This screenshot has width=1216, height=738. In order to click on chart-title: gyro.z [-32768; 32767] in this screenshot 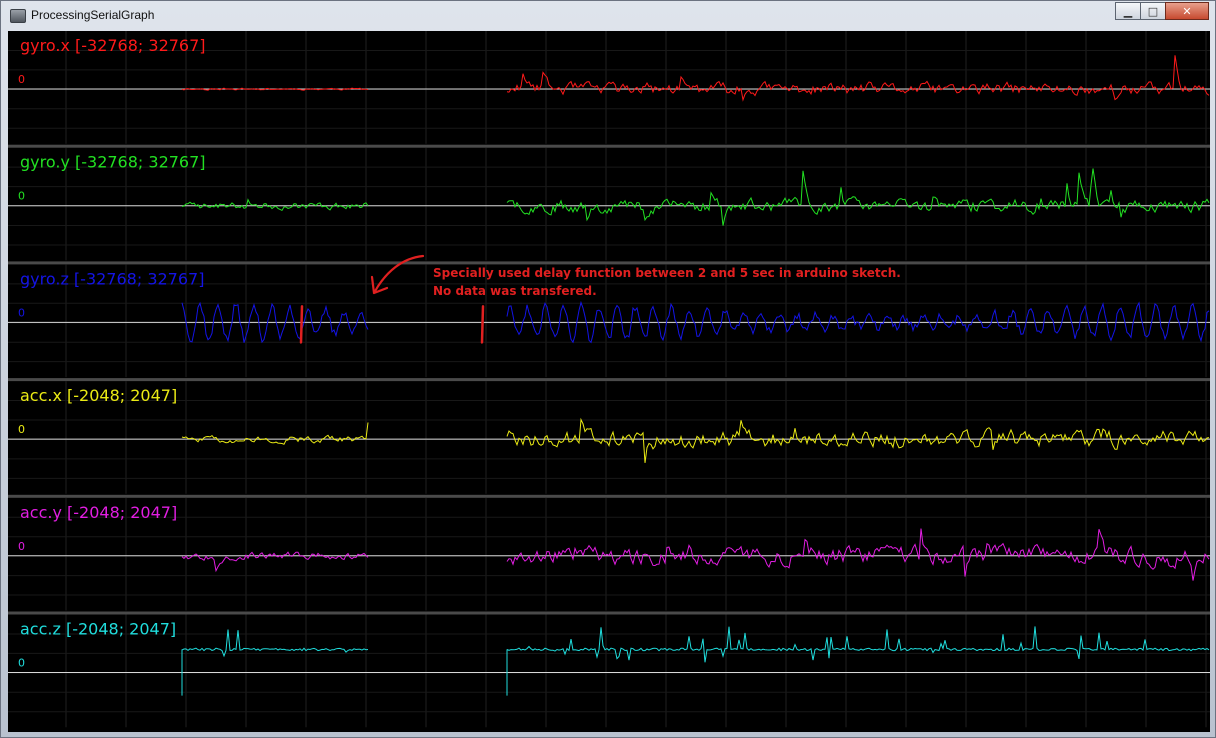, I will do `click(112, 278)`.